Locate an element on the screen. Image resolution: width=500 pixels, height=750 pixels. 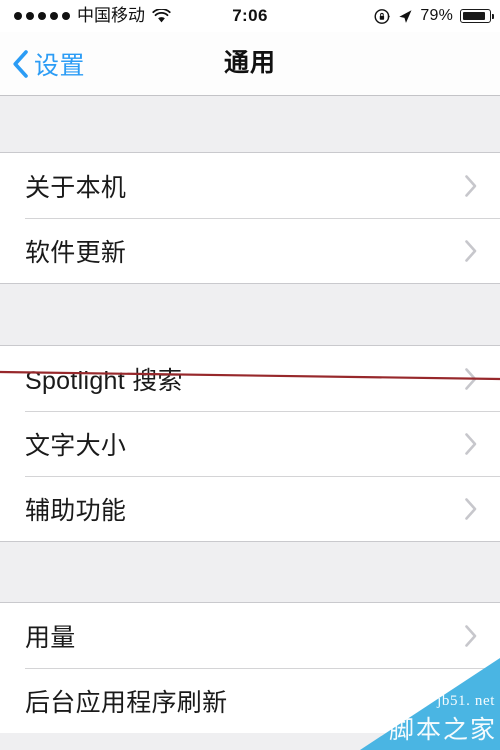
row-label: Spotlight 搜索 is located at coordinates (104, 380).